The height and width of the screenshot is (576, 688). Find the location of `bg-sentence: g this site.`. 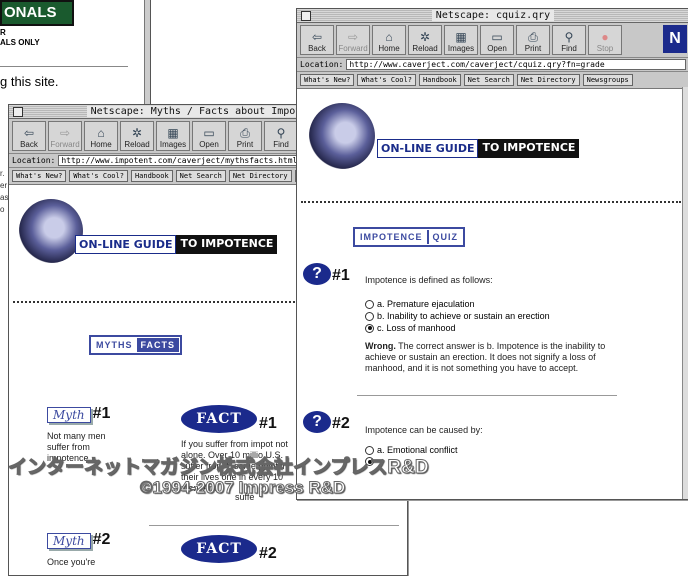

bg-sentence: g this site. is located at coordinates (29, 81).